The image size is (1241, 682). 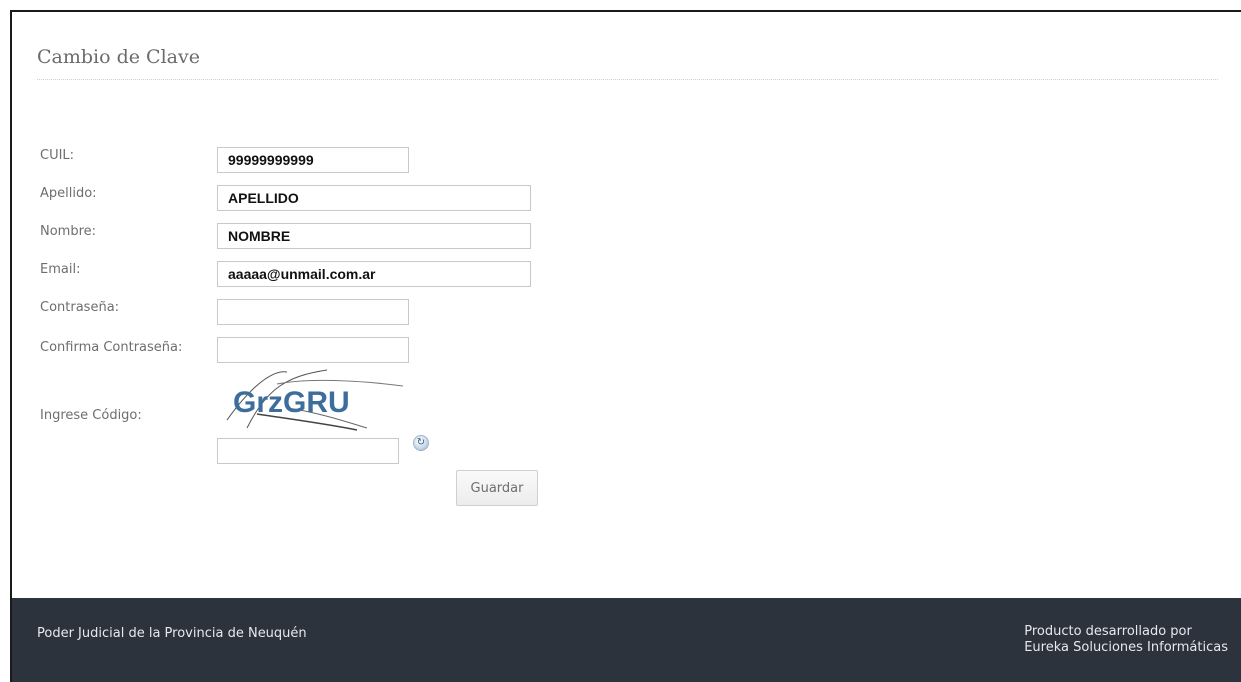 What do you see at coordinates (80, 307) in the screenshot?
I see `password-label: Contraseña:` at bounding box center [80, 307].